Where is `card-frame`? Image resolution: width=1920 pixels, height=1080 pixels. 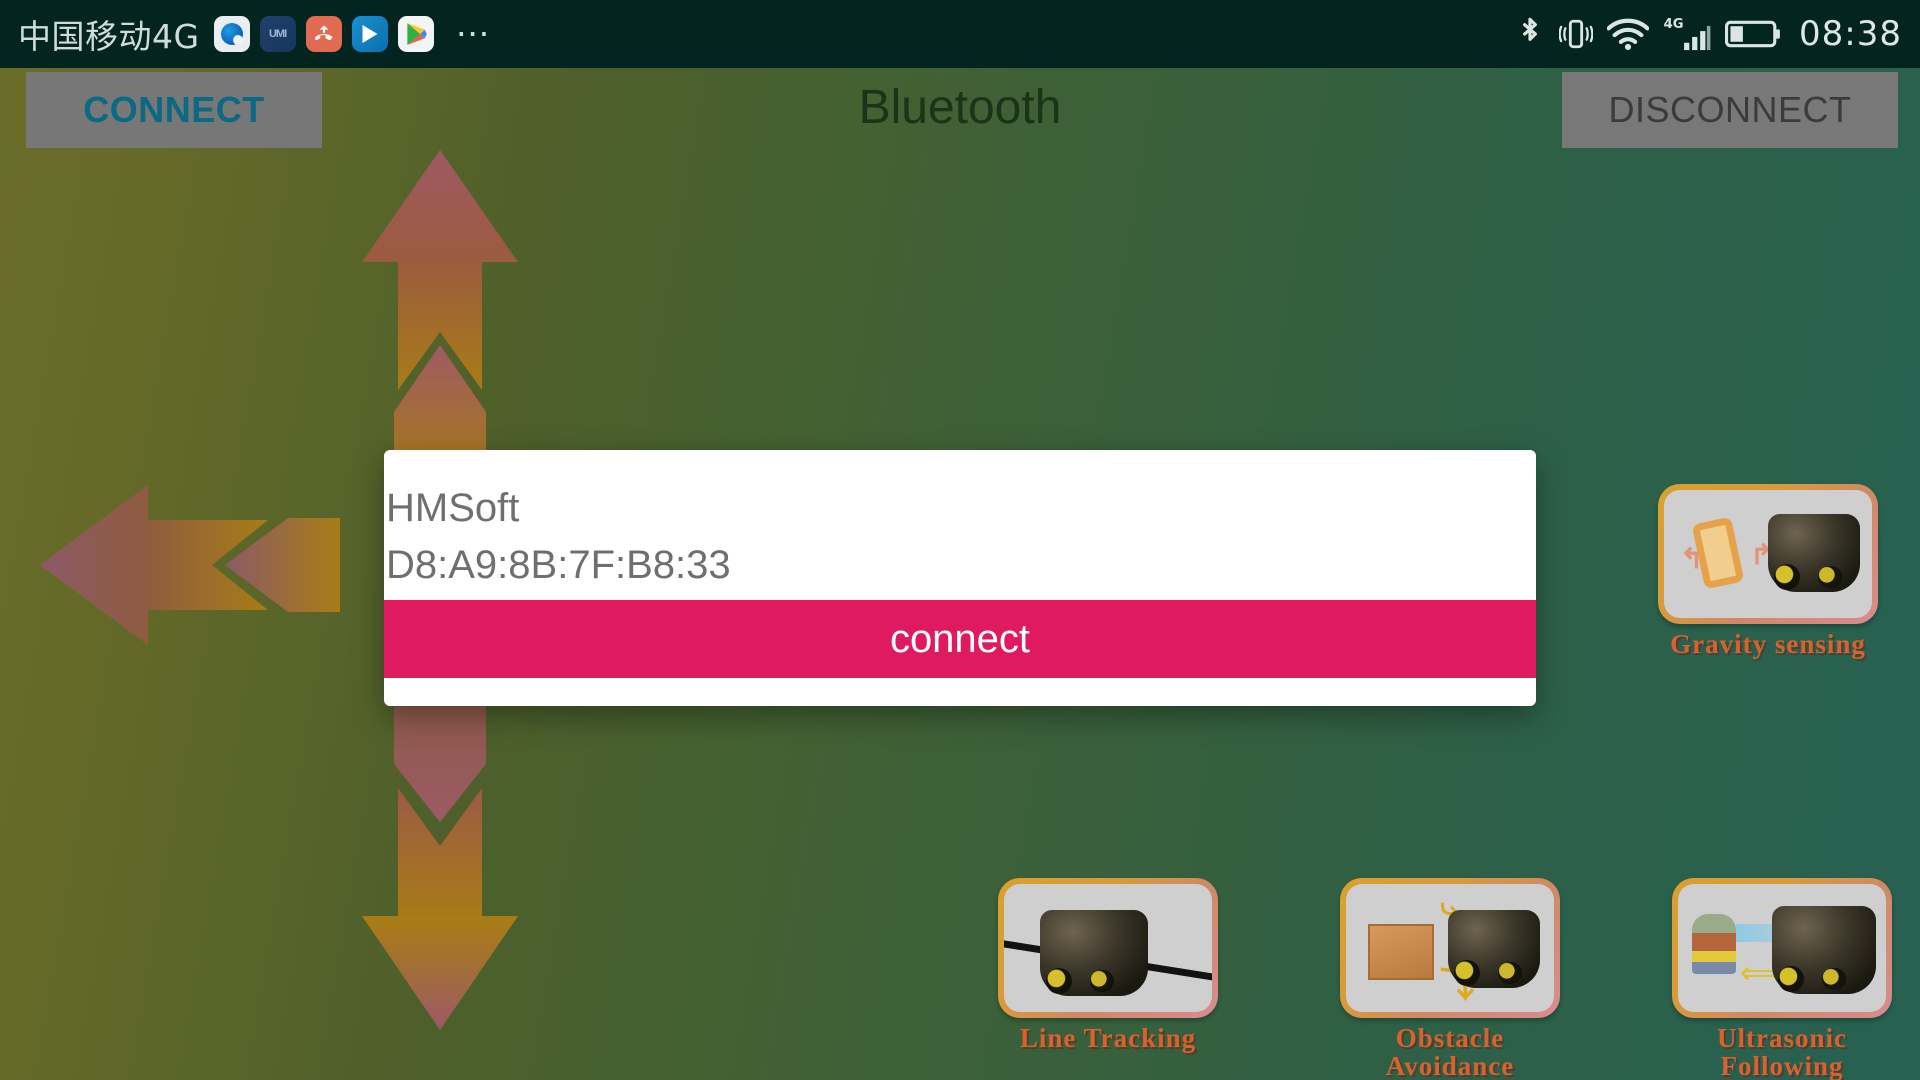 card-frame is located at coordinates (1108, 948).